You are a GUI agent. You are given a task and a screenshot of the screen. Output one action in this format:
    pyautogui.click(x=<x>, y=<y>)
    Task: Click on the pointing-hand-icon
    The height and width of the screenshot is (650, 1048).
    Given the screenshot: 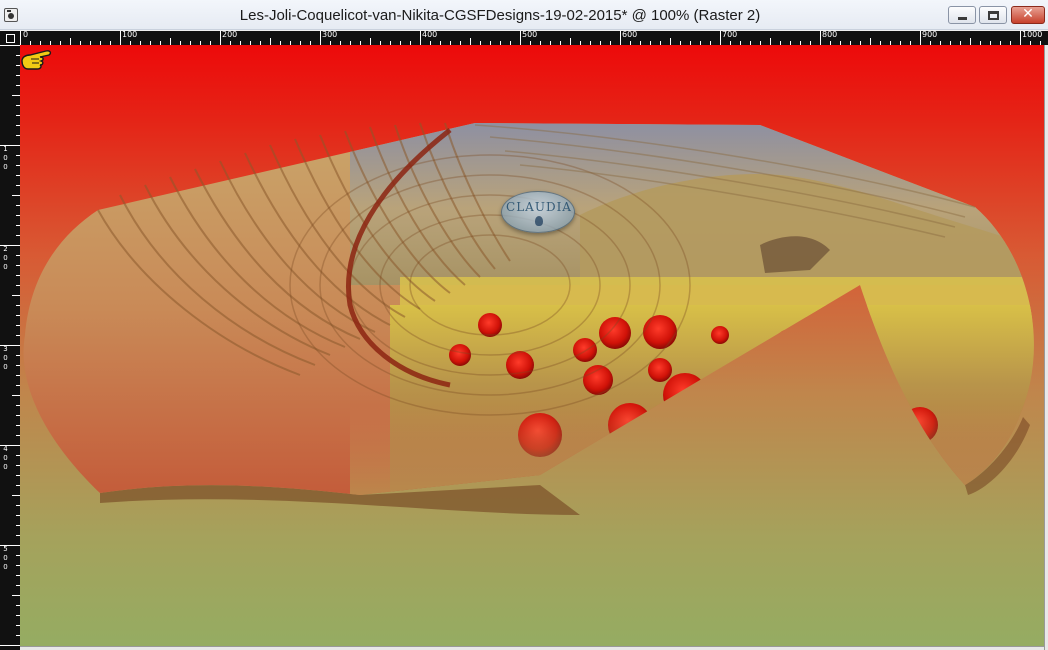 What is the action you would take?
    pyautogui.click(x=36, y=60)
    